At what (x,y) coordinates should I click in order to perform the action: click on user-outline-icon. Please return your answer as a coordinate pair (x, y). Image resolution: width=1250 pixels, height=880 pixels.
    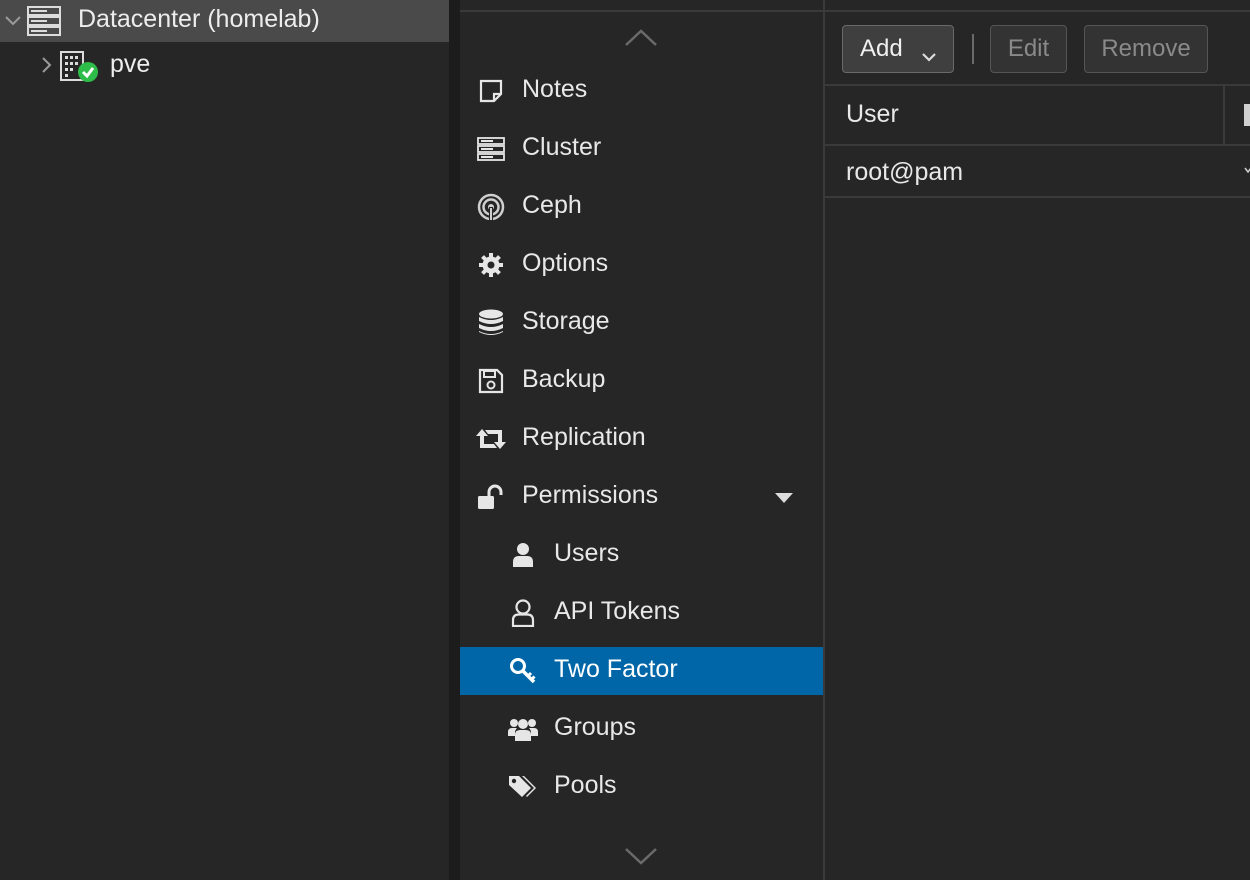
    Looking at the image, I should click on (523, 613).